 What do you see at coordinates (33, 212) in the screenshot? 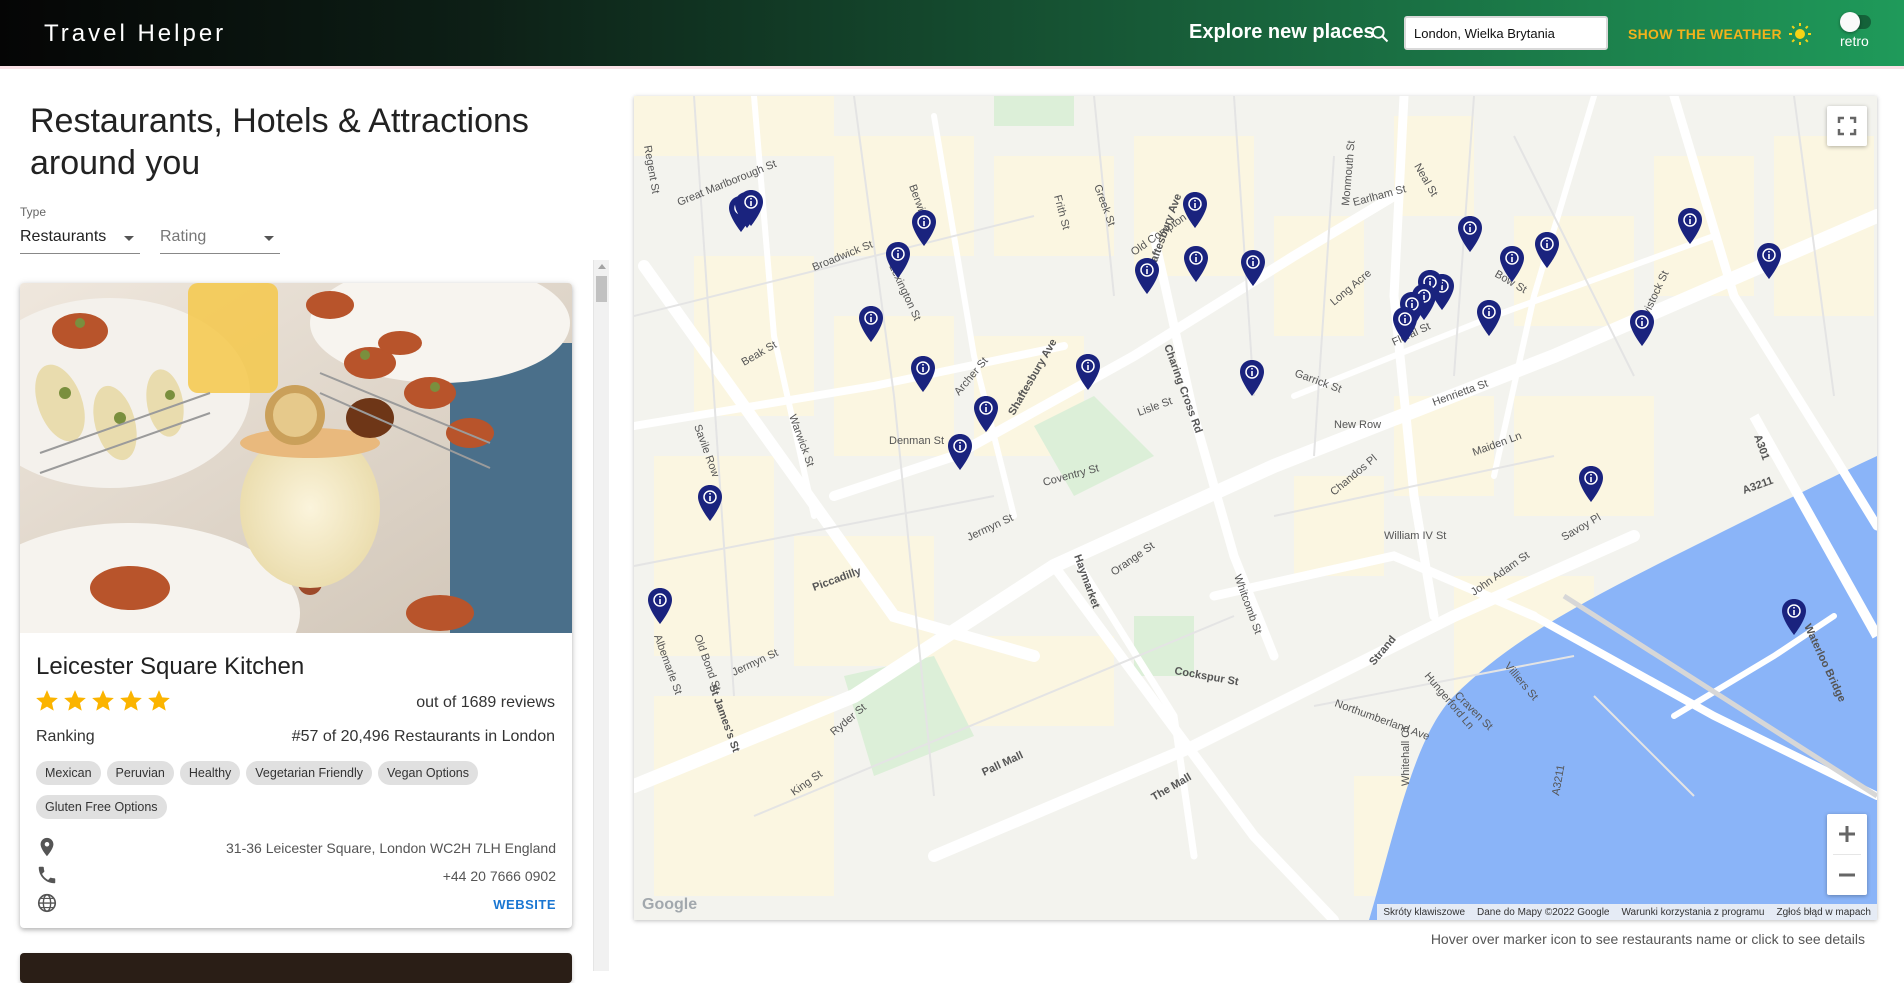
I see `type-select-label: Type` at bounding box center [33, 212].